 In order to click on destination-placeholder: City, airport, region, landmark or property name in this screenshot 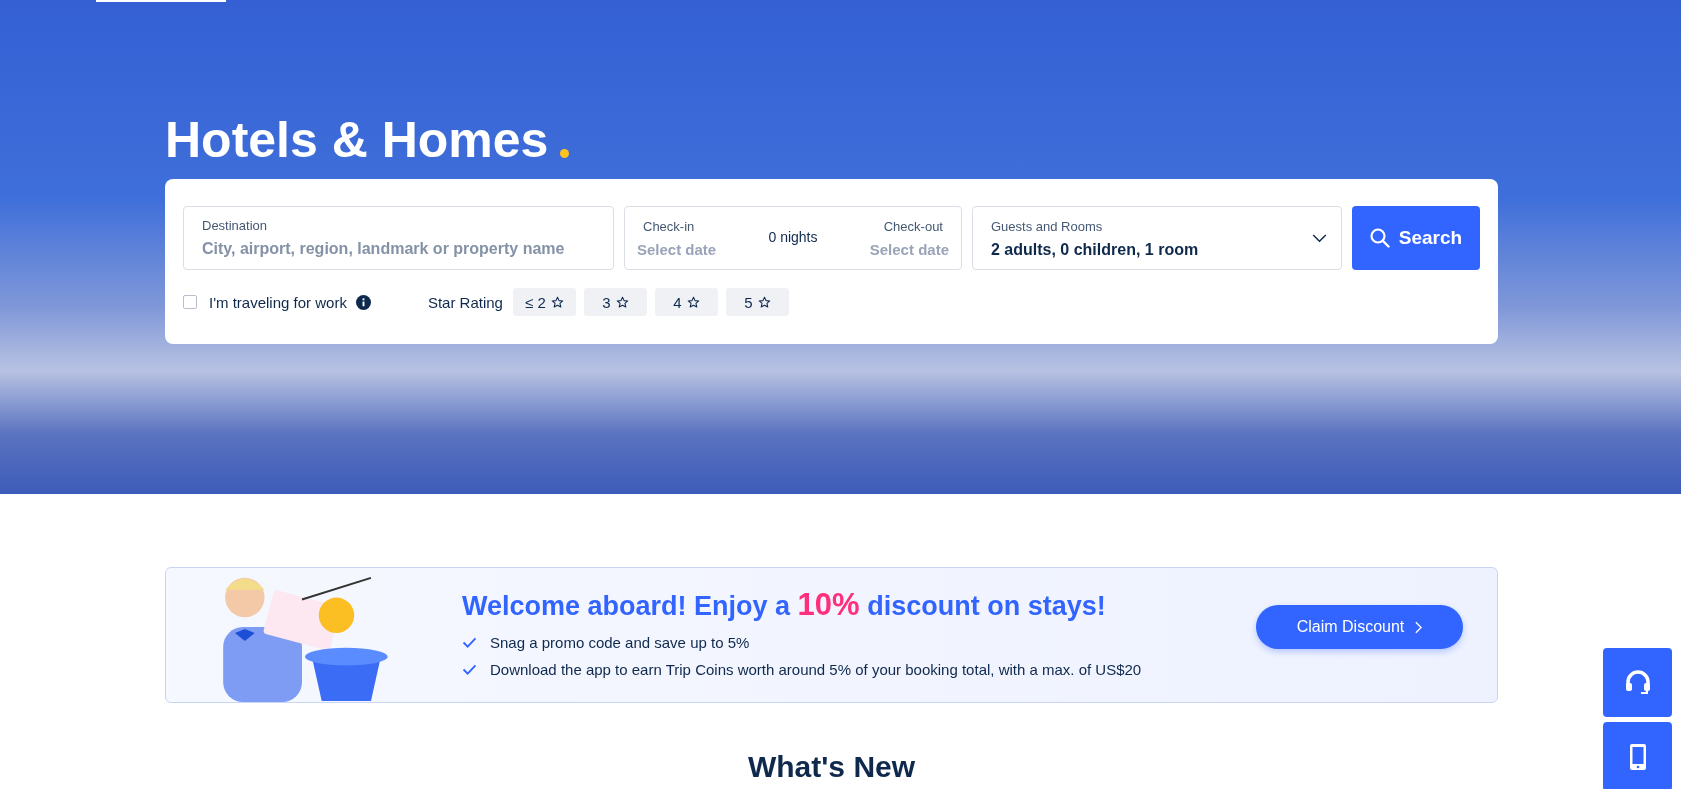, I will do `click(384, 249)`.